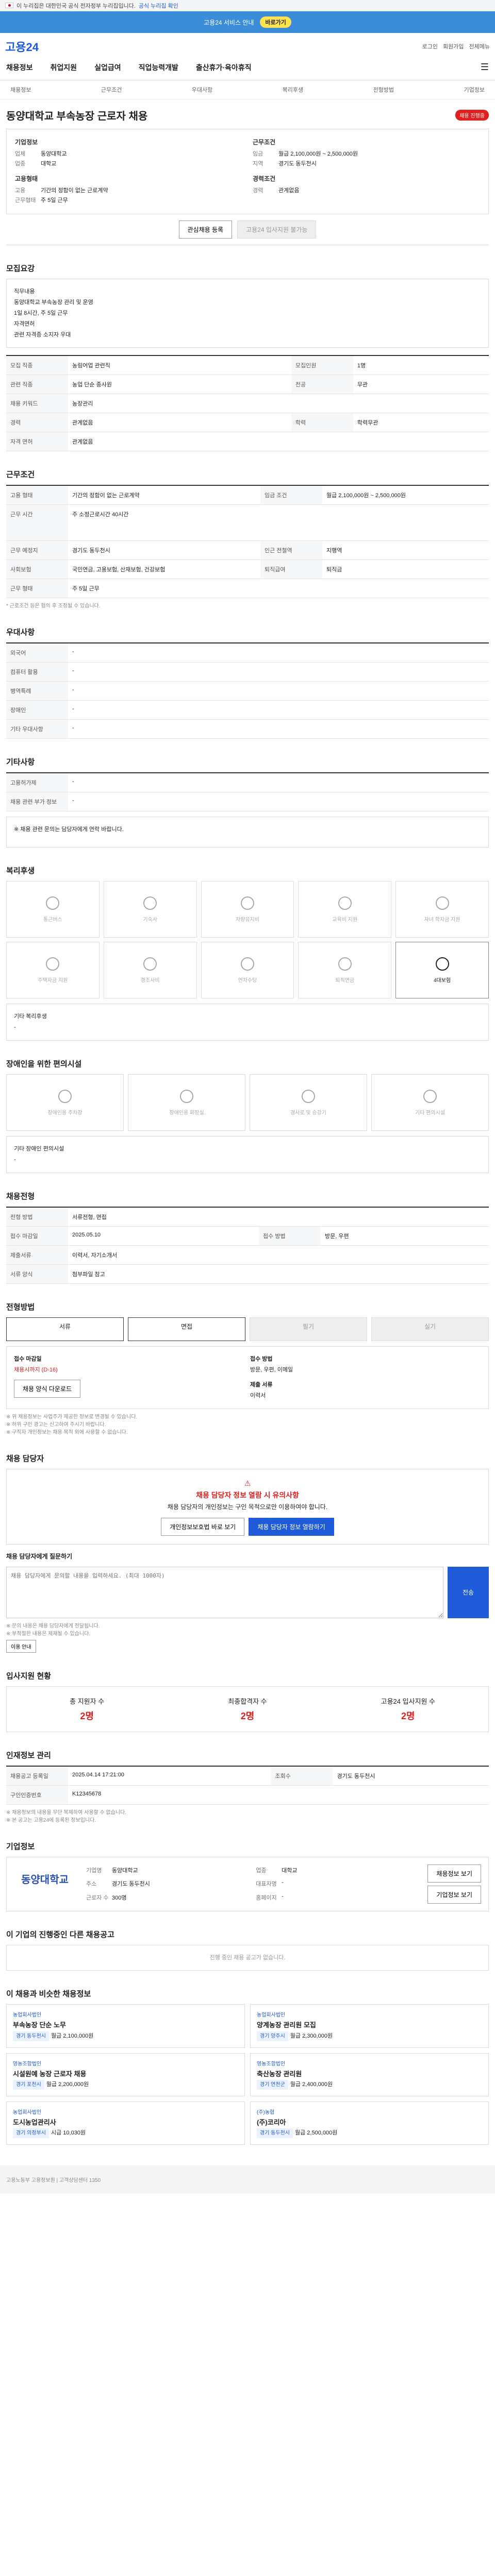  I want to click on table-row: 장애인 -, so click(247, 710).